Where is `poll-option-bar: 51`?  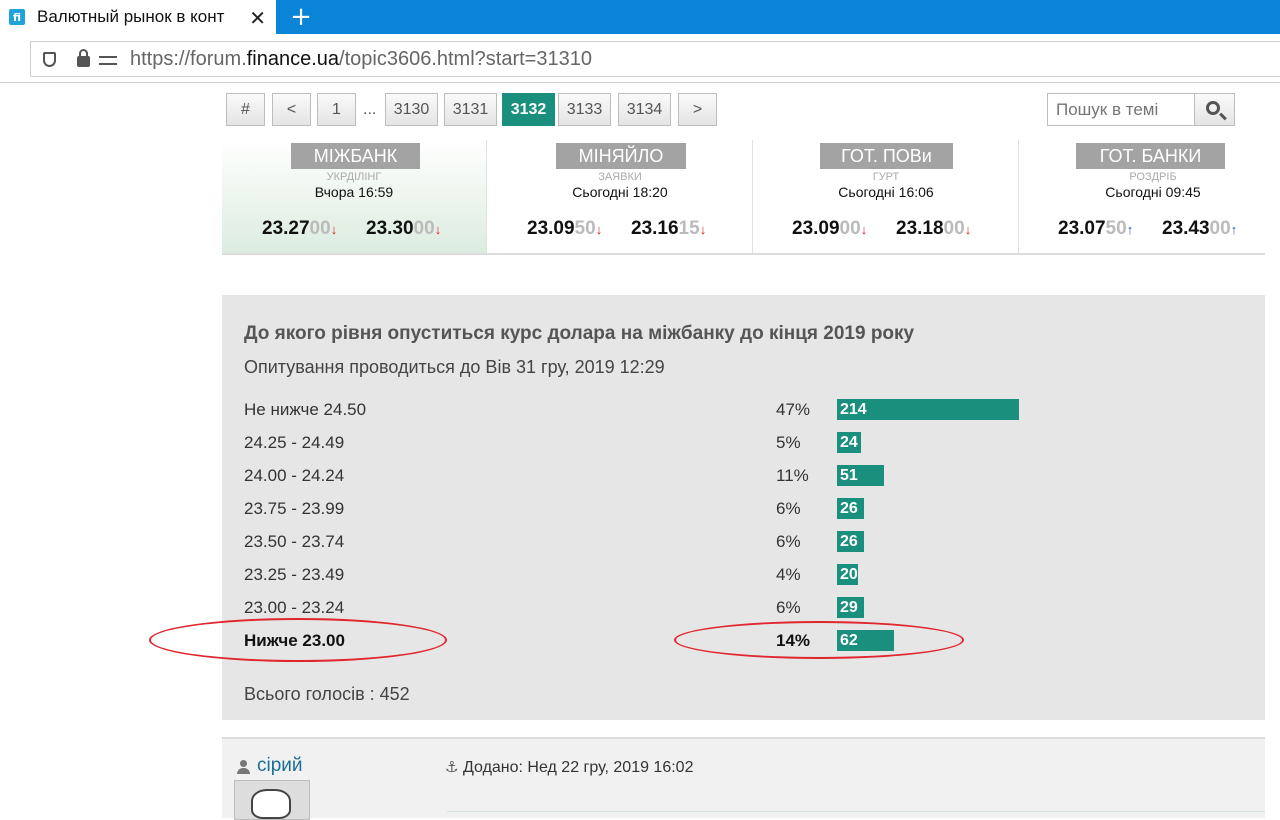
poll-option-bar: 51 is located at coordinates (860, 475).